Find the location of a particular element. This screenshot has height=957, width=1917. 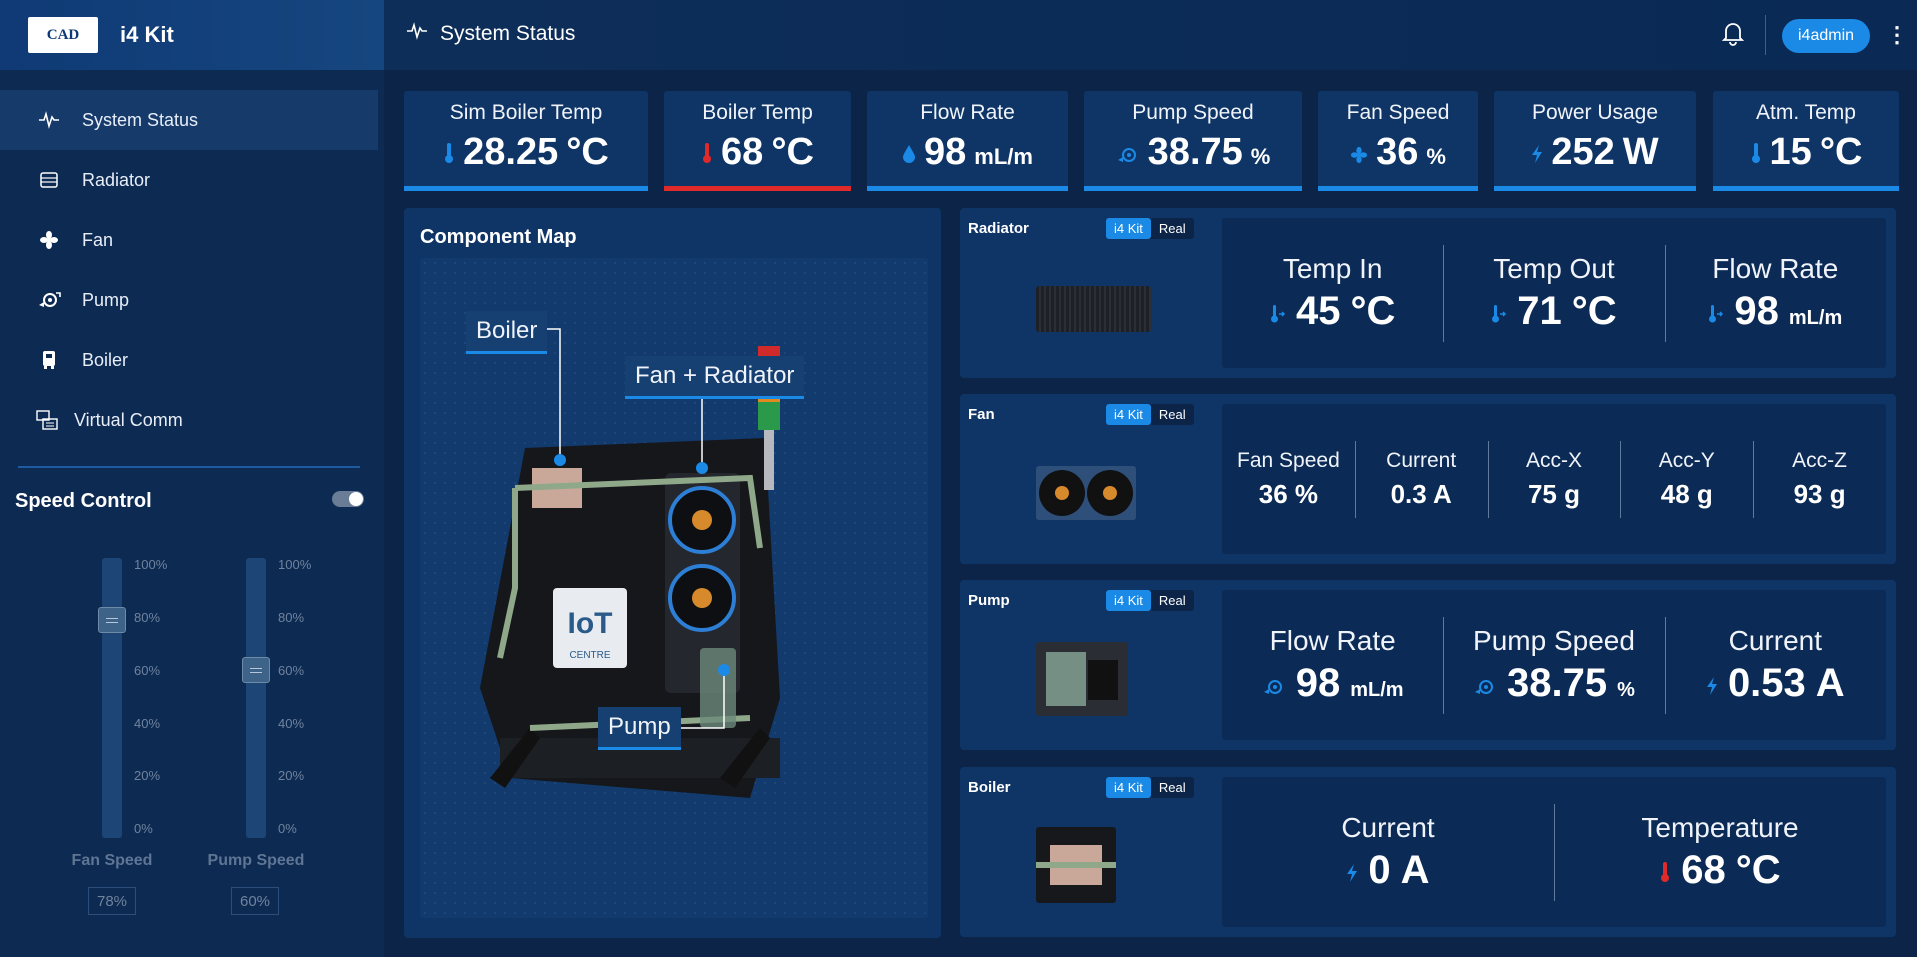

fan-speed-slider is located at coordinates (112, 698).